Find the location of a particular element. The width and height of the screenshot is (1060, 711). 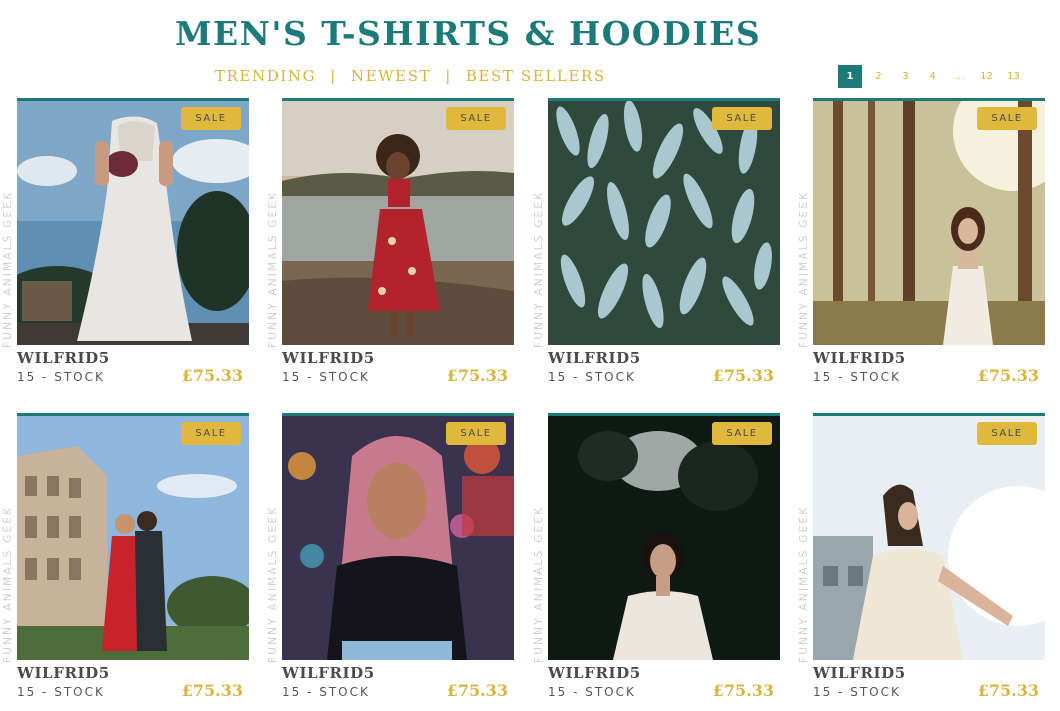

page-title: MEN'S T-SHIRTS & HOODIES is located at coordinates (468, 33).